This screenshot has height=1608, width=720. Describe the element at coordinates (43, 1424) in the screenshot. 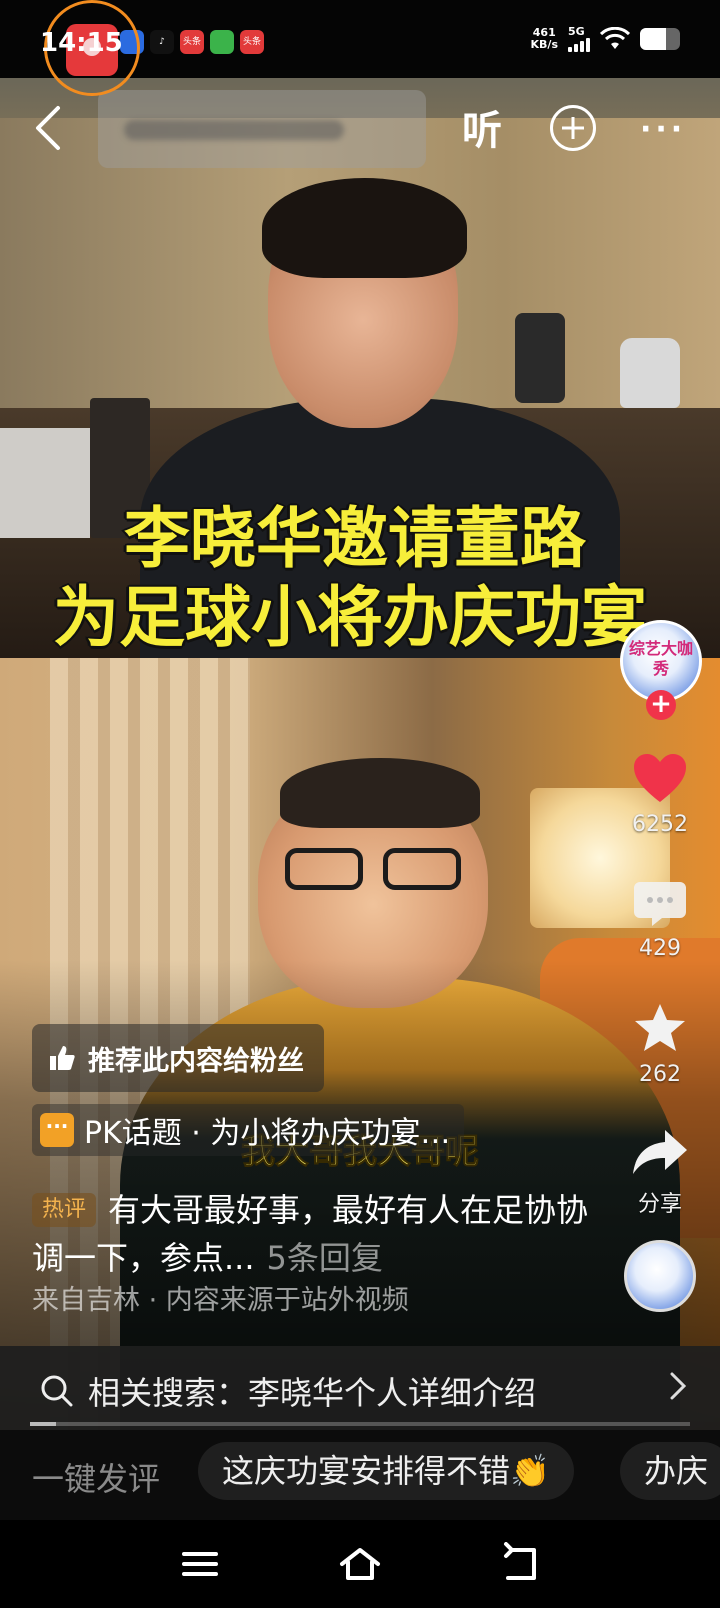

I see `video-progress-fill` at that location.